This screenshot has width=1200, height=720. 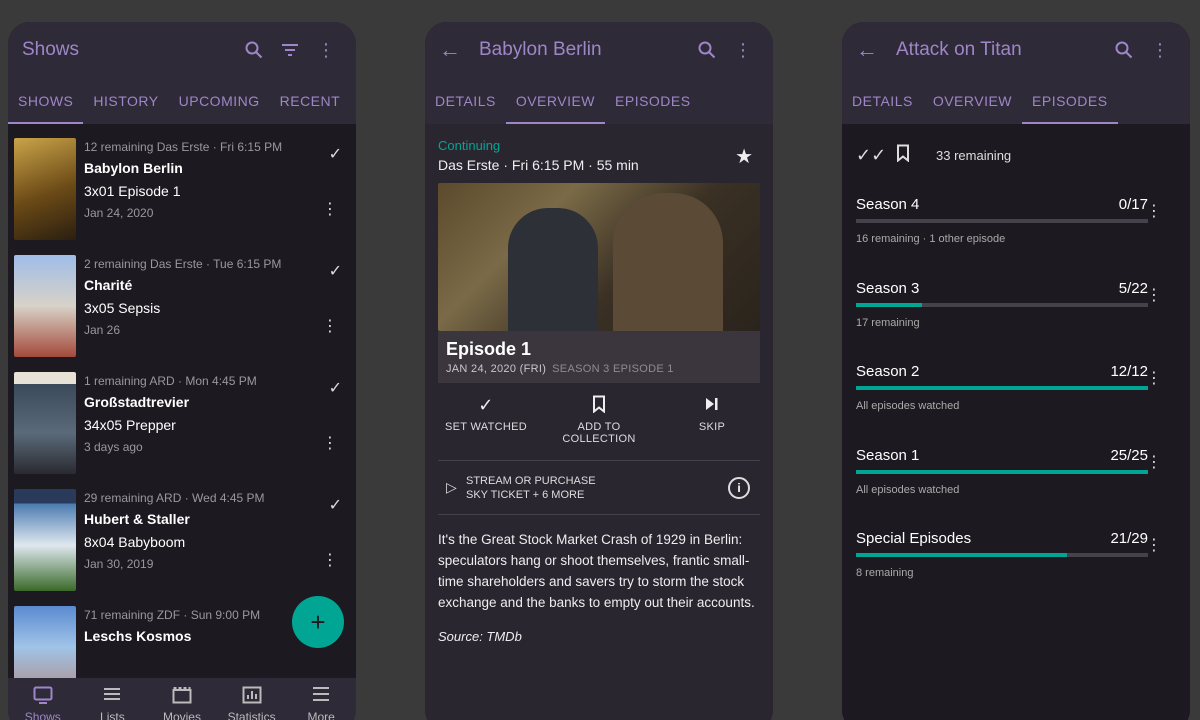 What do you see at coordinates (599, 50) in the screenshot?
I see `app-bar: ← Babylon Berlin ⋮` at bounding box center [599, 50].